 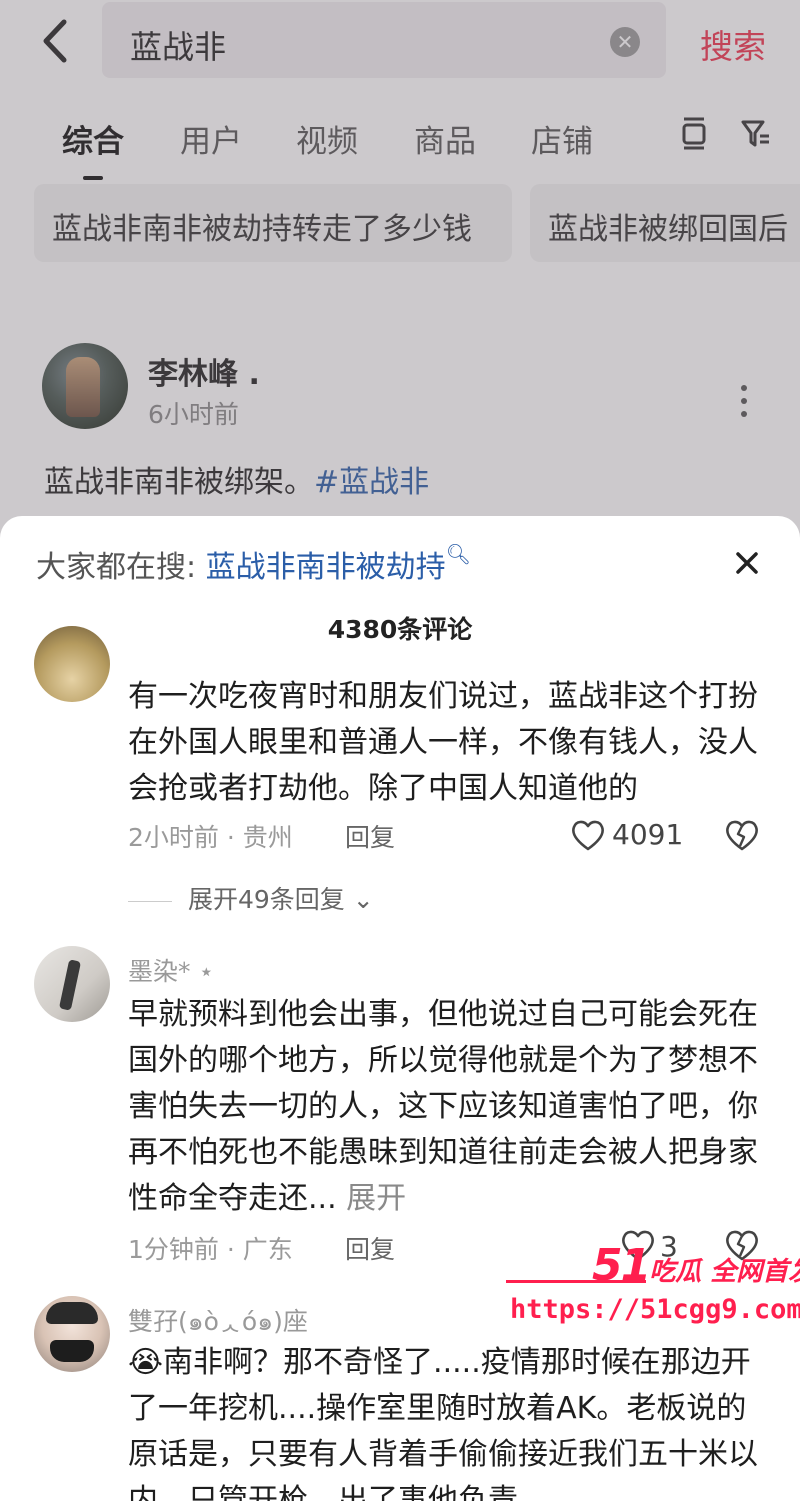 What do you see at coordinates (266, 899) in the screenshot?
I see `expand-replies-label: 展开49条回复` at bounding box center [266, 899].